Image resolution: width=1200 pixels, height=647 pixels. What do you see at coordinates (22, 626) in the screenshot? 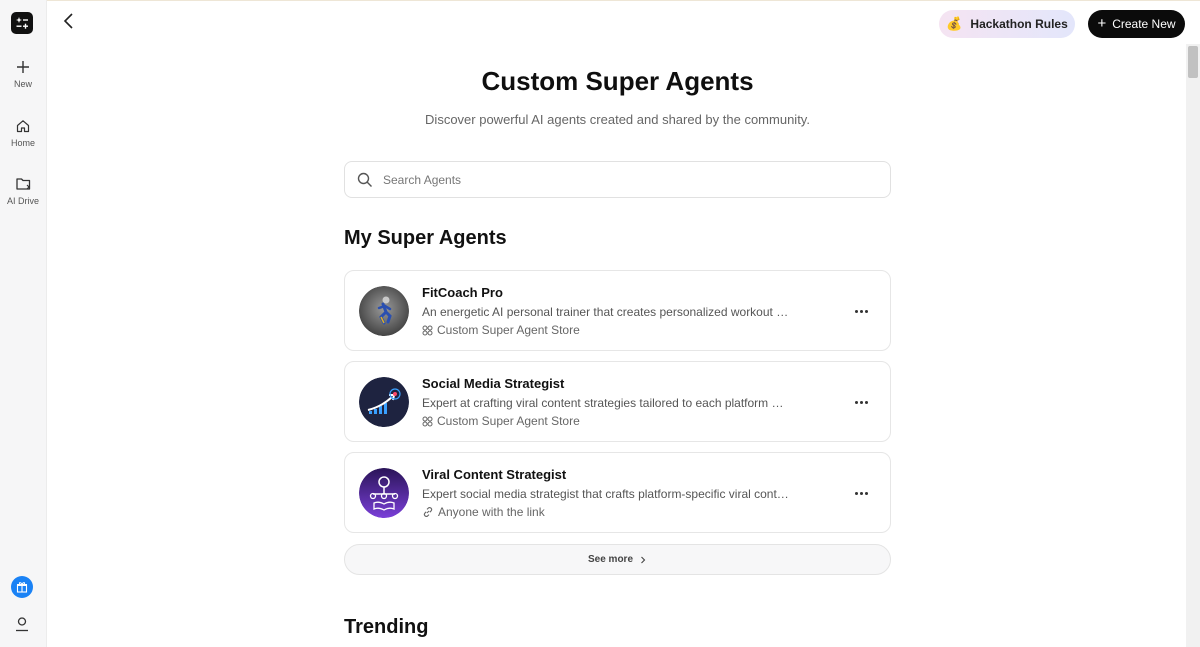
I see `user-profile-icon` at bounding box center [22, 626].